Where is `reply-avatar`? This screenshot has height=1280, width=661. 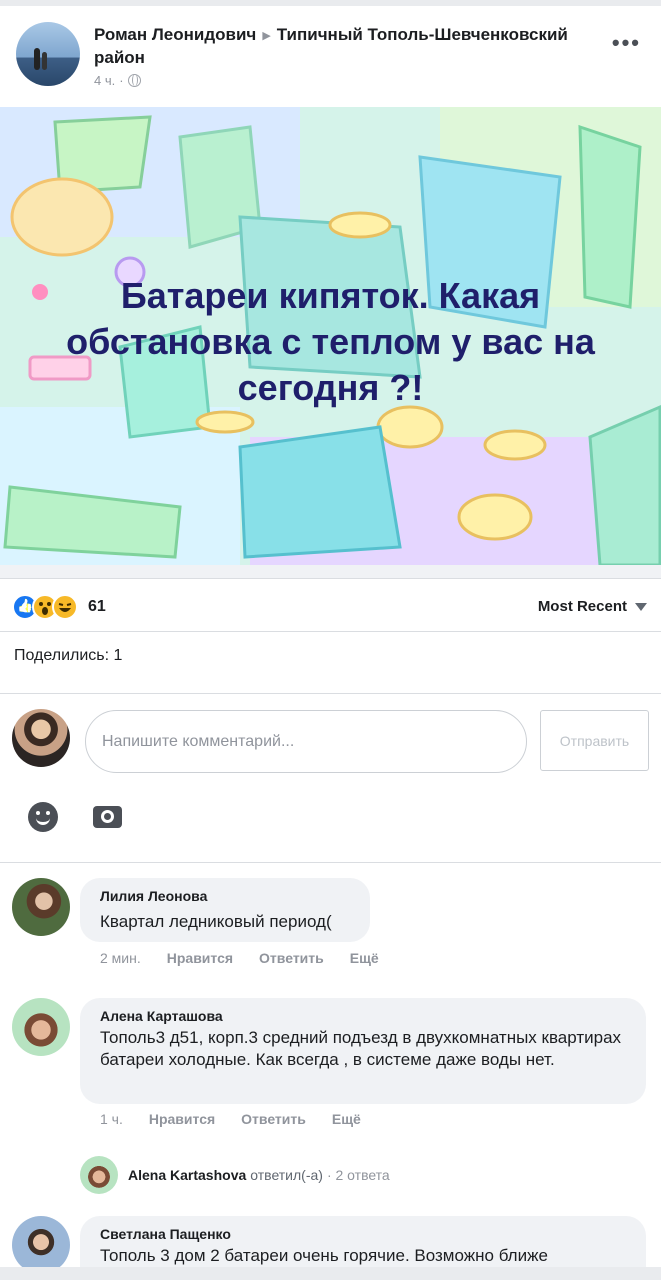
reply-avatar is located at coordinates (99, 1175).